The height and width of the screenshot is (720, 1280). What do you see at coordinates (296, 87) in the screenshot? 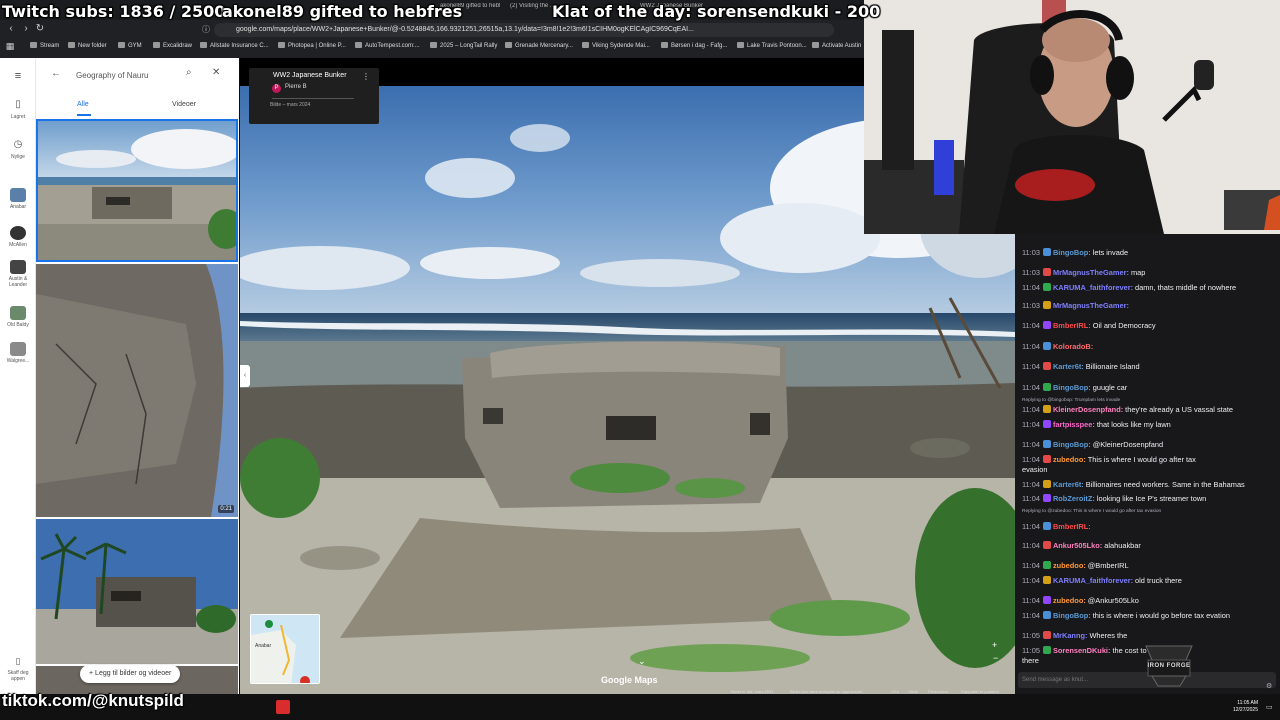
I see `photo-author: Pierre B` at bounding box center [296, 87].